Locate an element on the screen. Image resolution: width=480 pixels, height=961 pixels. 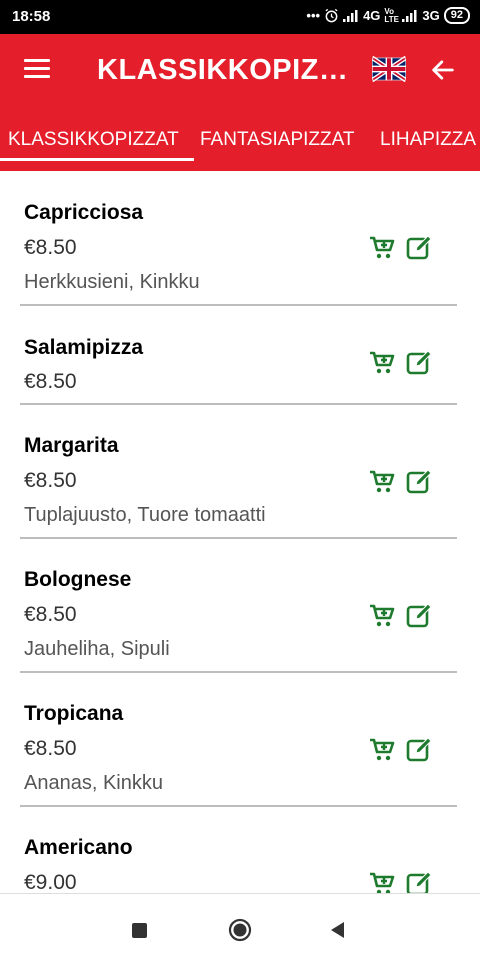
status-time: 18:58 is located at coordinates (31, 16).